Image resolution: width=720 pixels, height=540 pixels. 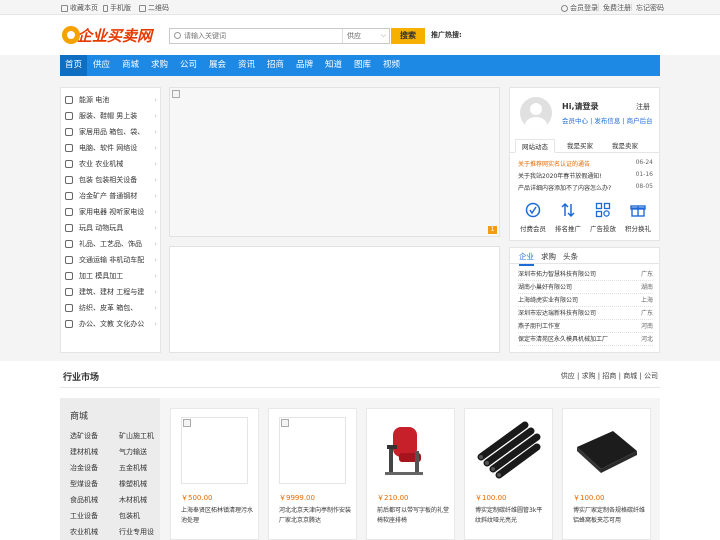 I want to click on category-item: 电脑、软件 网络设 ›, so click(x=111, y=148).